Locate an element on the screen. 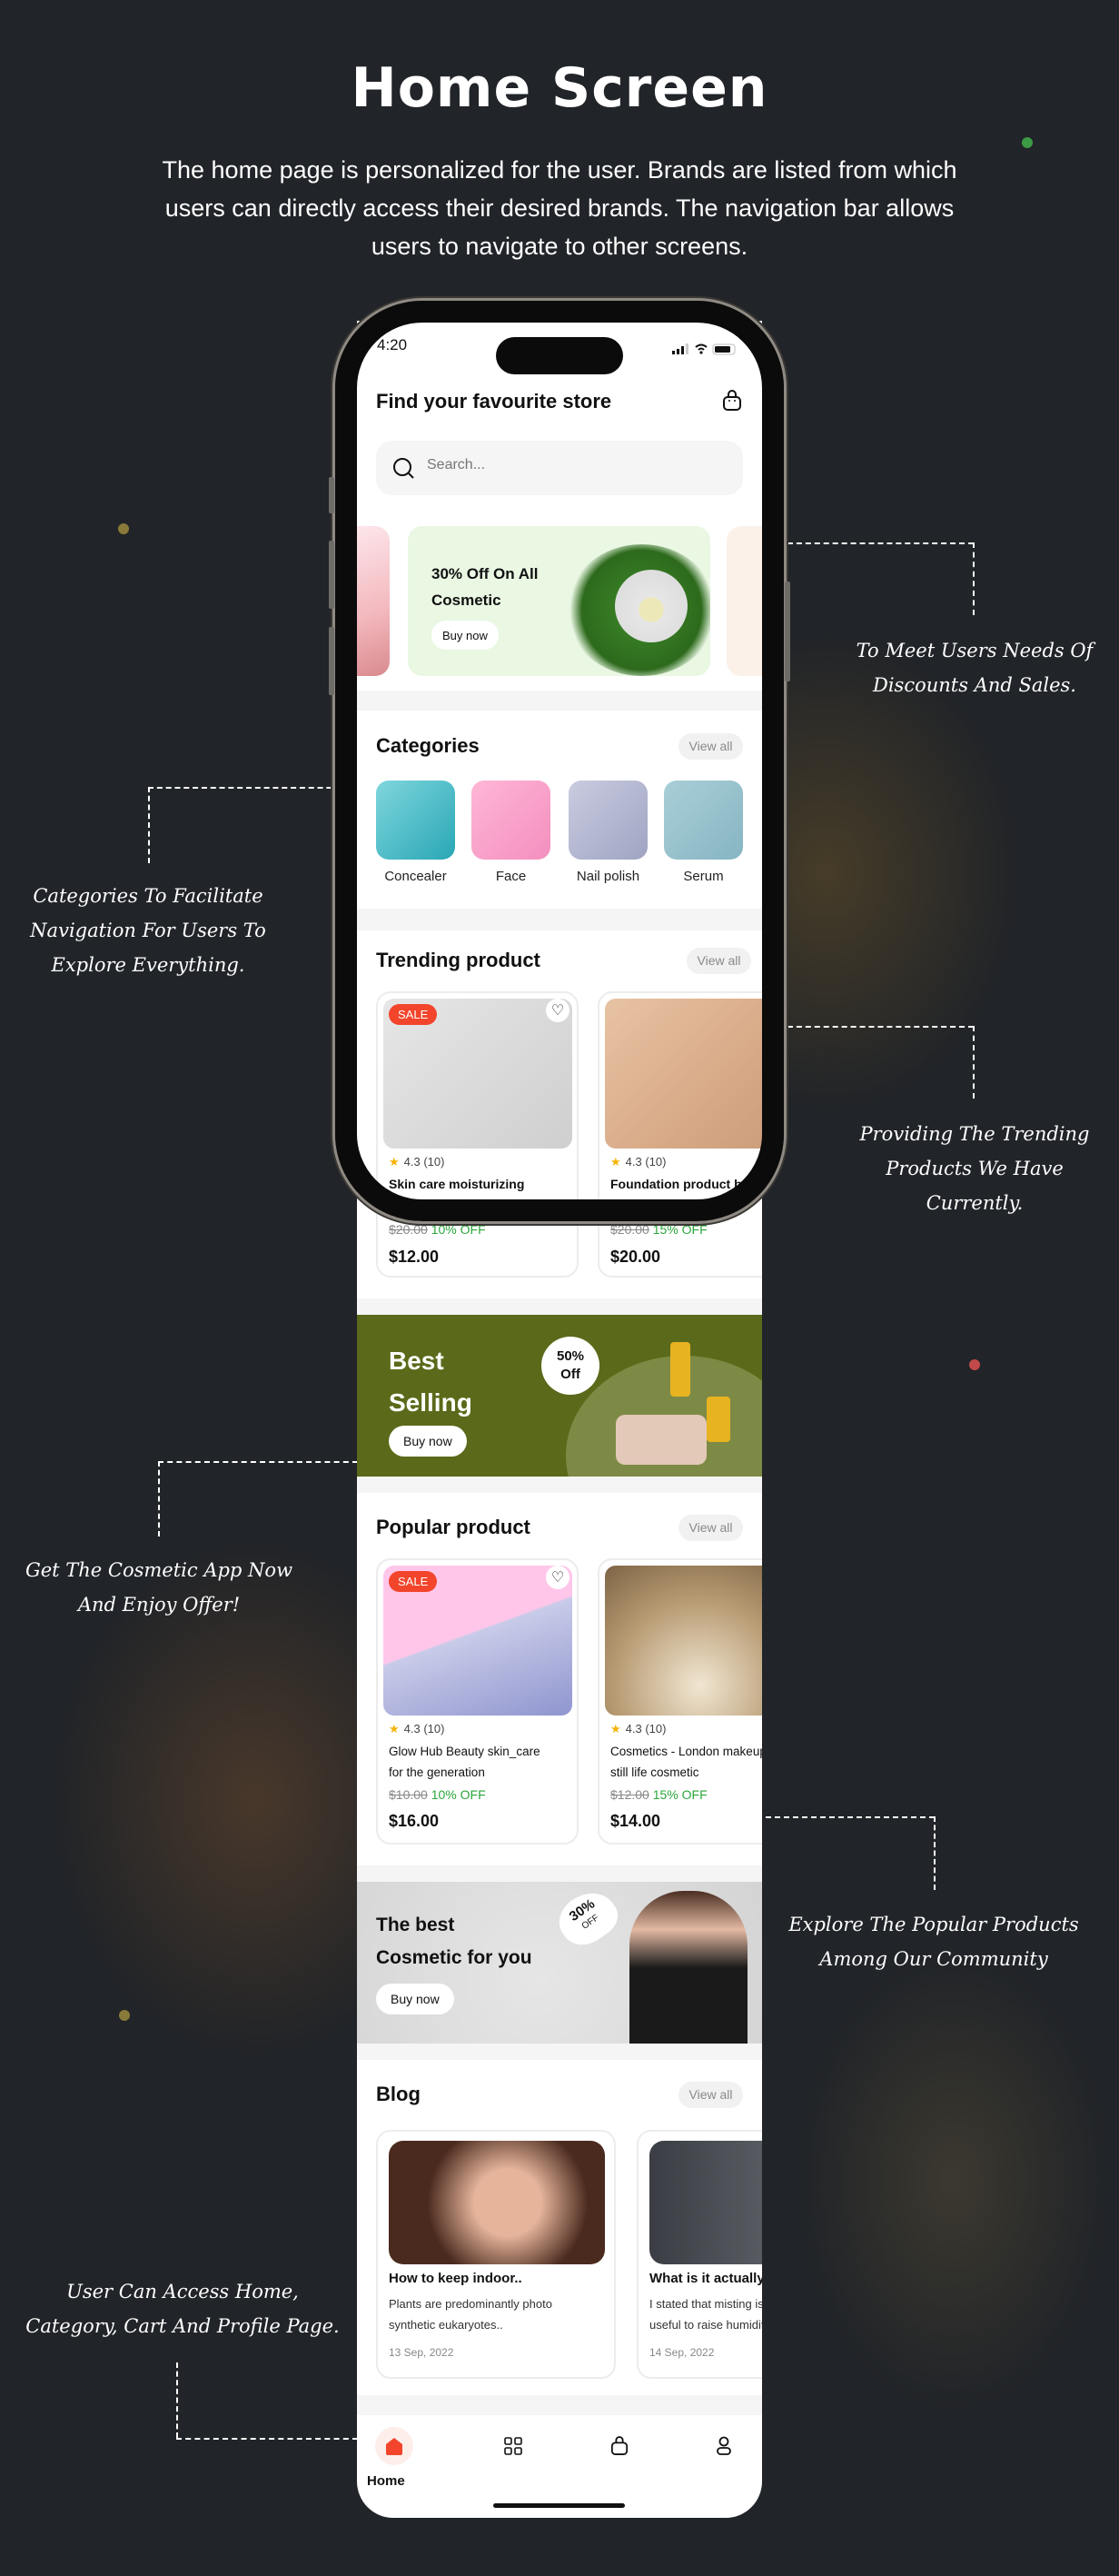 Image resolution: width=1119 pixels, height=2576 pixels. annotation-line: Explore The Popular Products is located at coordinates (933, 1924).